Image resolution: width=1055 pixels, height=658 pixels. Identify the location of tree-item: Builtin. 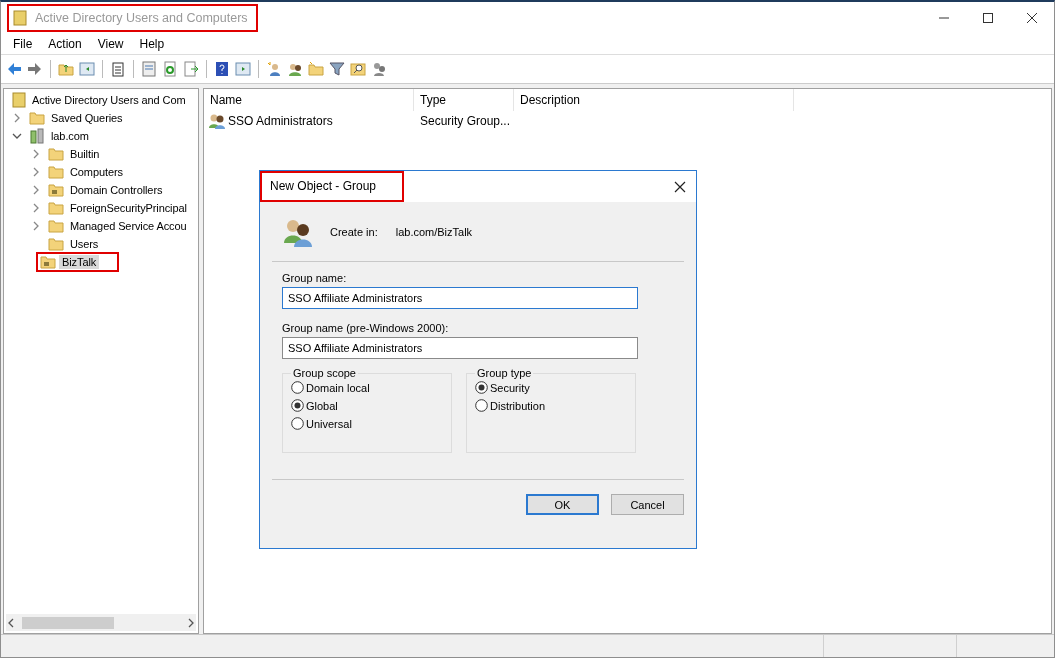
(85, 154).